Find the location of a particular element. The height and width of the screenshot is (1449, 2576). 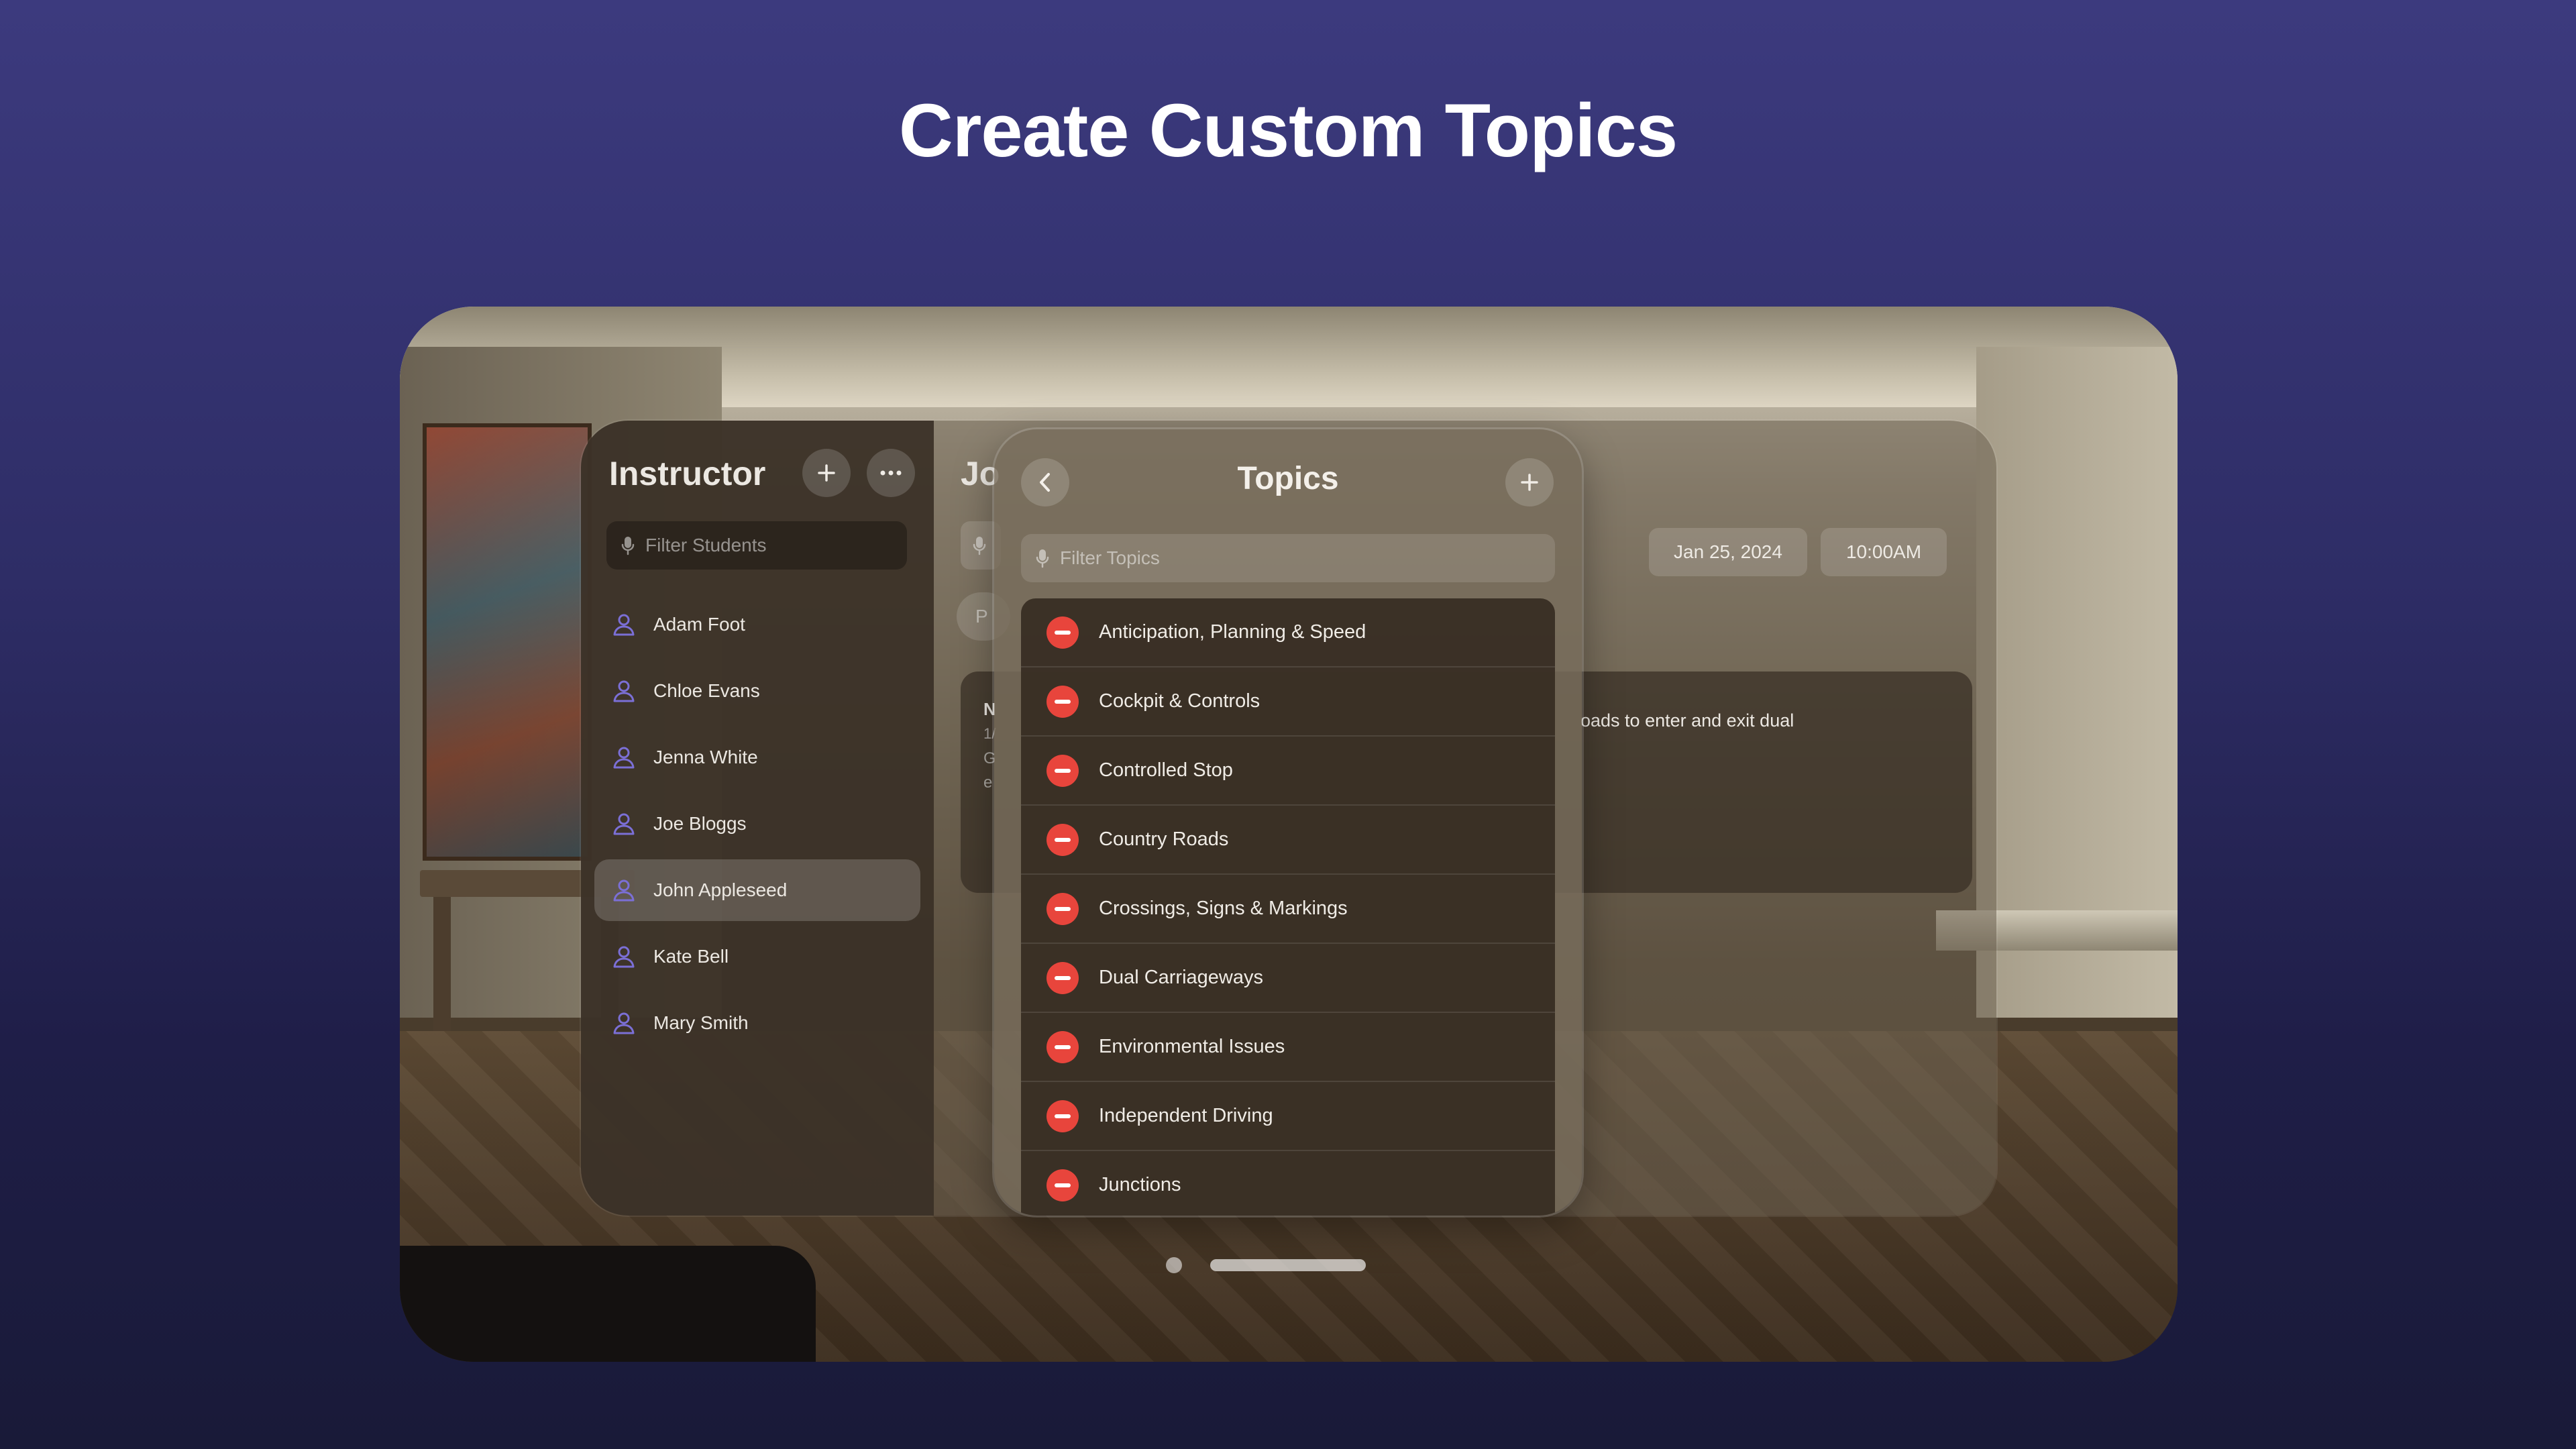

ellipsis-icon is located at coordinates (890, 473).